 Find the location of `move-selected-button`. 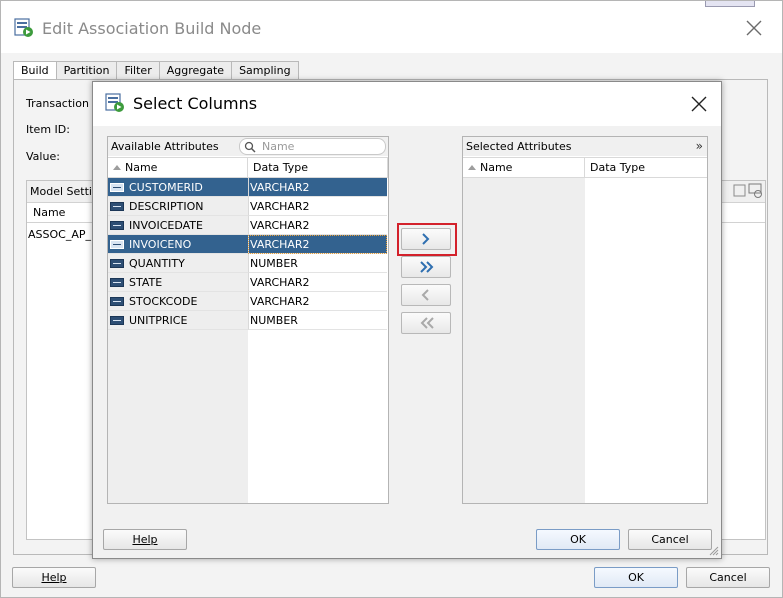

move-selected-button is located at coordinates (426, 239).